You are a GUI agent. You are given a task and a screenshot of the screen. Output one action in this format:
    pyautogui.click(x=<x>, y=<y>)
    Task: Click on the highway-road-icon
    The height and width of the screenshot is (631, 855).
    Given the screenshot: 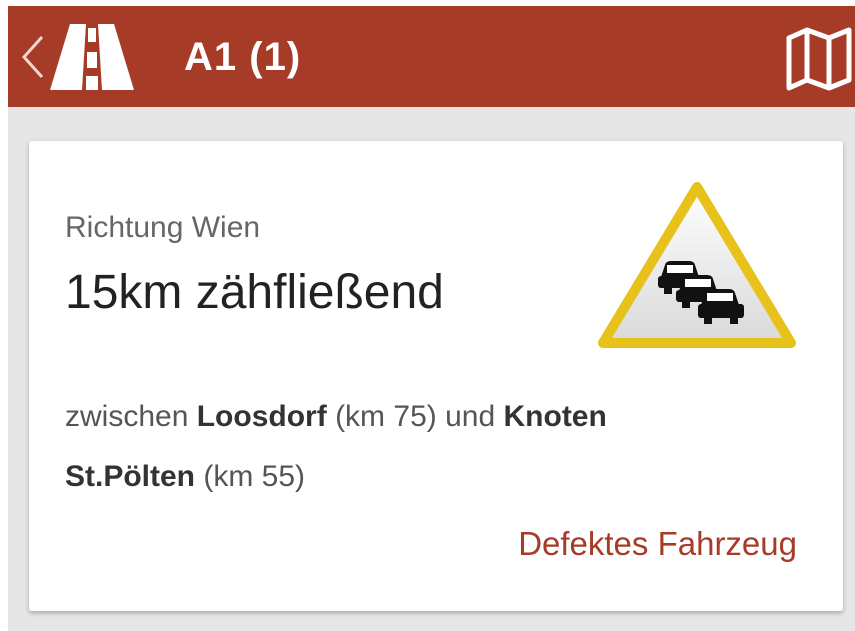 What is the action you would take?
    pyautogui.click(x=92, y=57)
    